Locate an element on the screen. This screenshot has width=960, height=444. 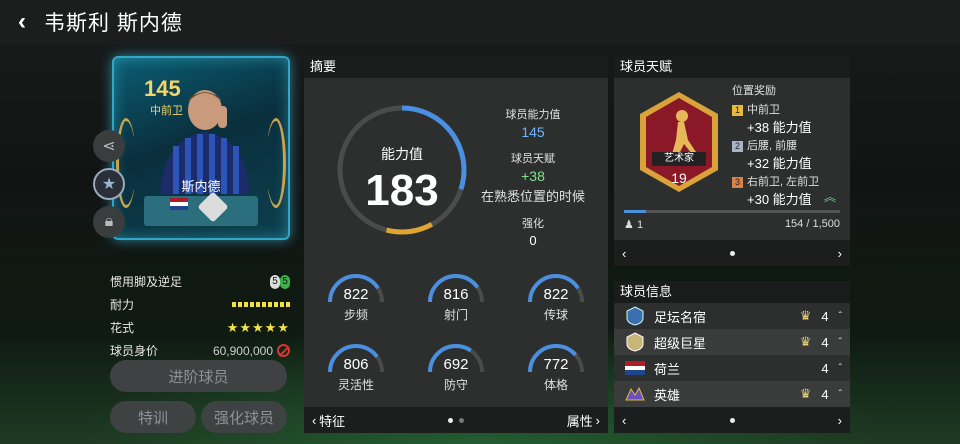
info-row-hero: 英雄 ♛ 4 ˆ is located at coordinates (732, 394).